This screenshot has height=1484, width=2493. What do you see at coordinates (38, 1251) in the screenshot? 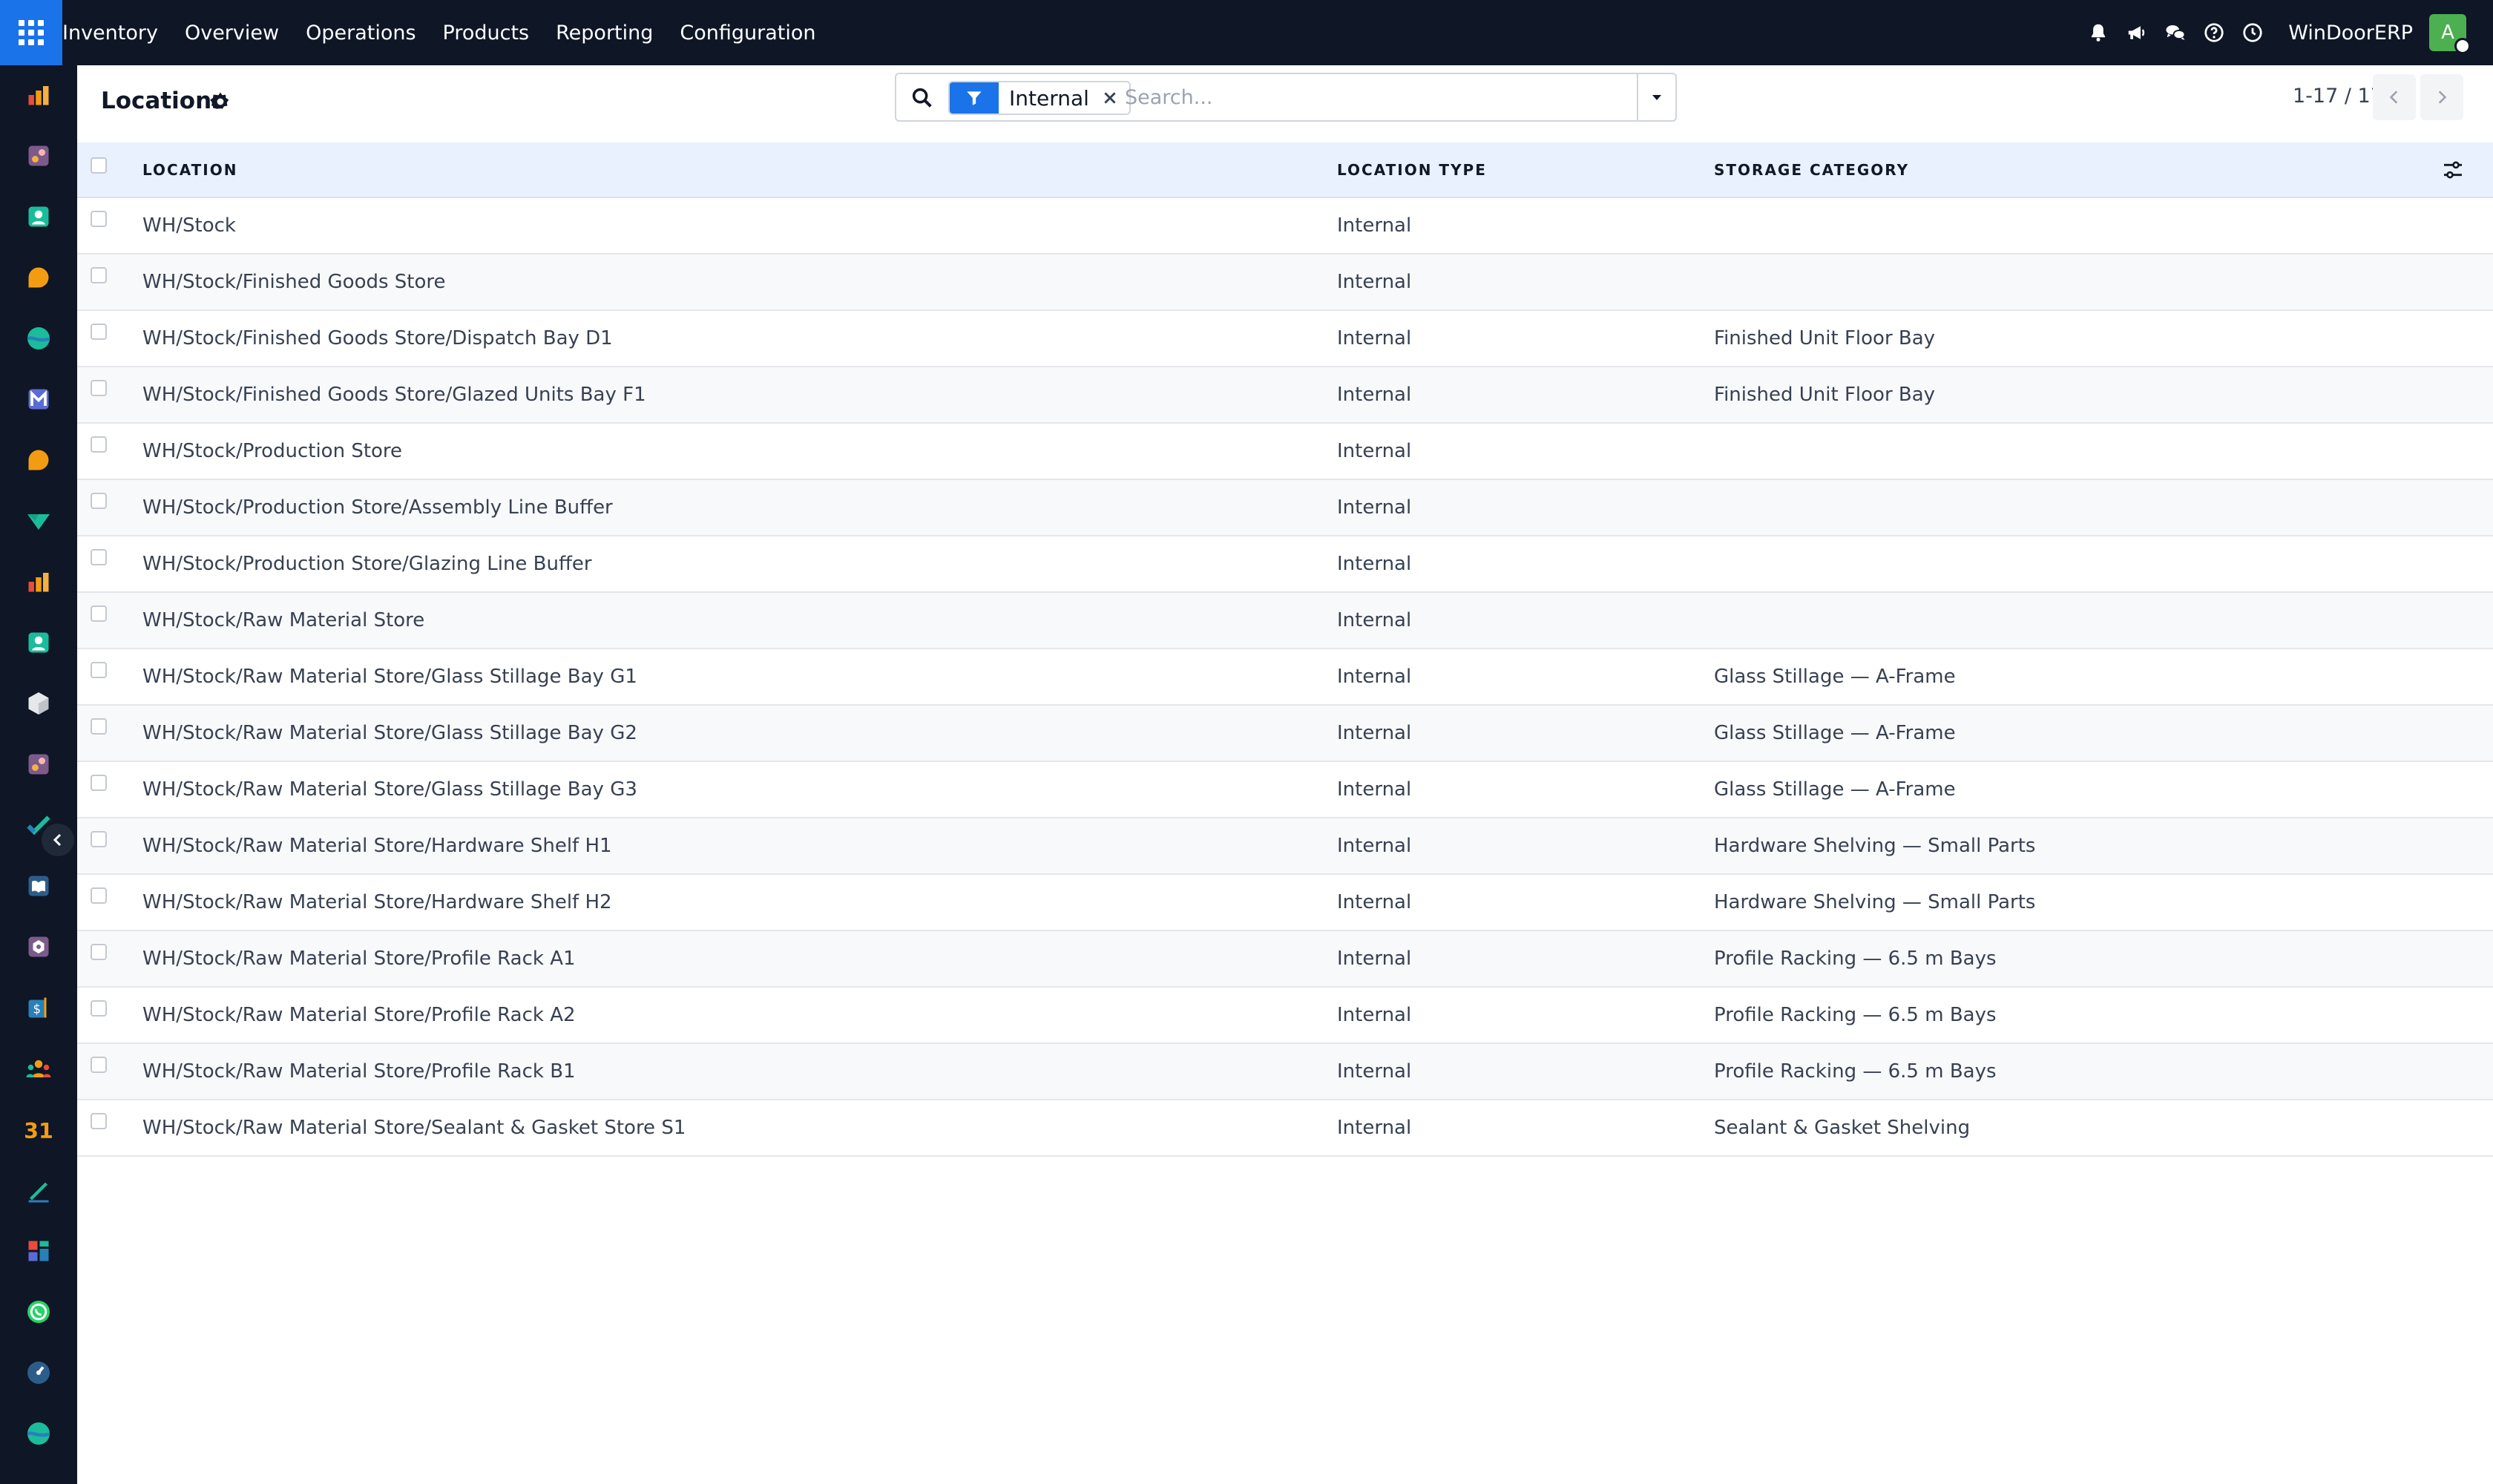
I see `dashboards-icon` at bounding box center [38, 1251].